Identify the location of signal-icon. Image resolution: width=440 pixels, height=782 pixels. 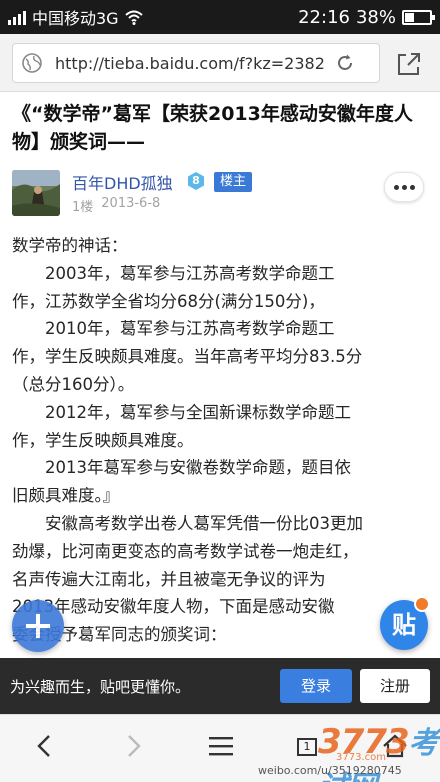
(17, 17).